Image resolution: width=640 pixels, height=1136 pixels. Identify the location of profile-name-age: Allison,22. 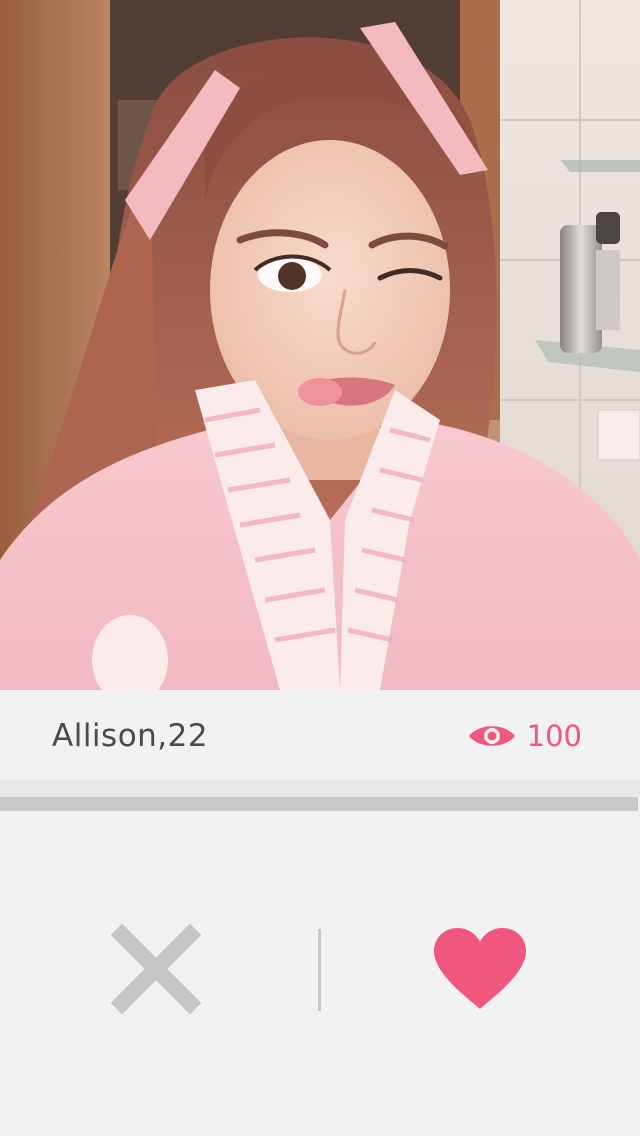
(130, 736).